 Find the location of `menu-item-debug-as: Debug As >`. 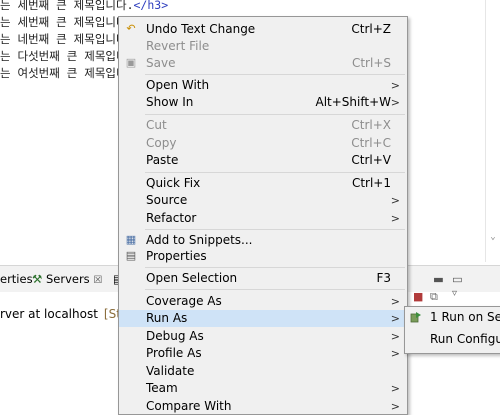

menu-item-debug-as: Debug As > is located at coordinates (263, 336).